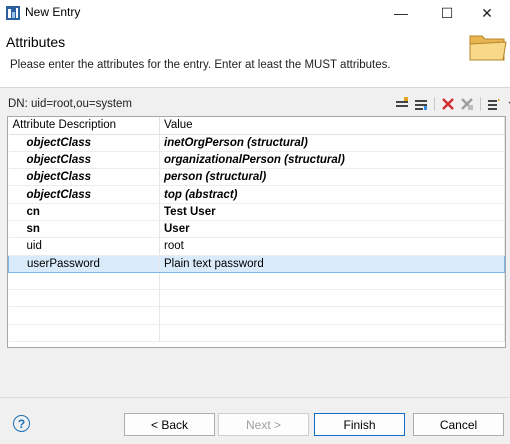  What do you see at coordinates (332, 263) in the screenshot?
I see `value-cell: Plain text password` at bounding box center [332, 263].